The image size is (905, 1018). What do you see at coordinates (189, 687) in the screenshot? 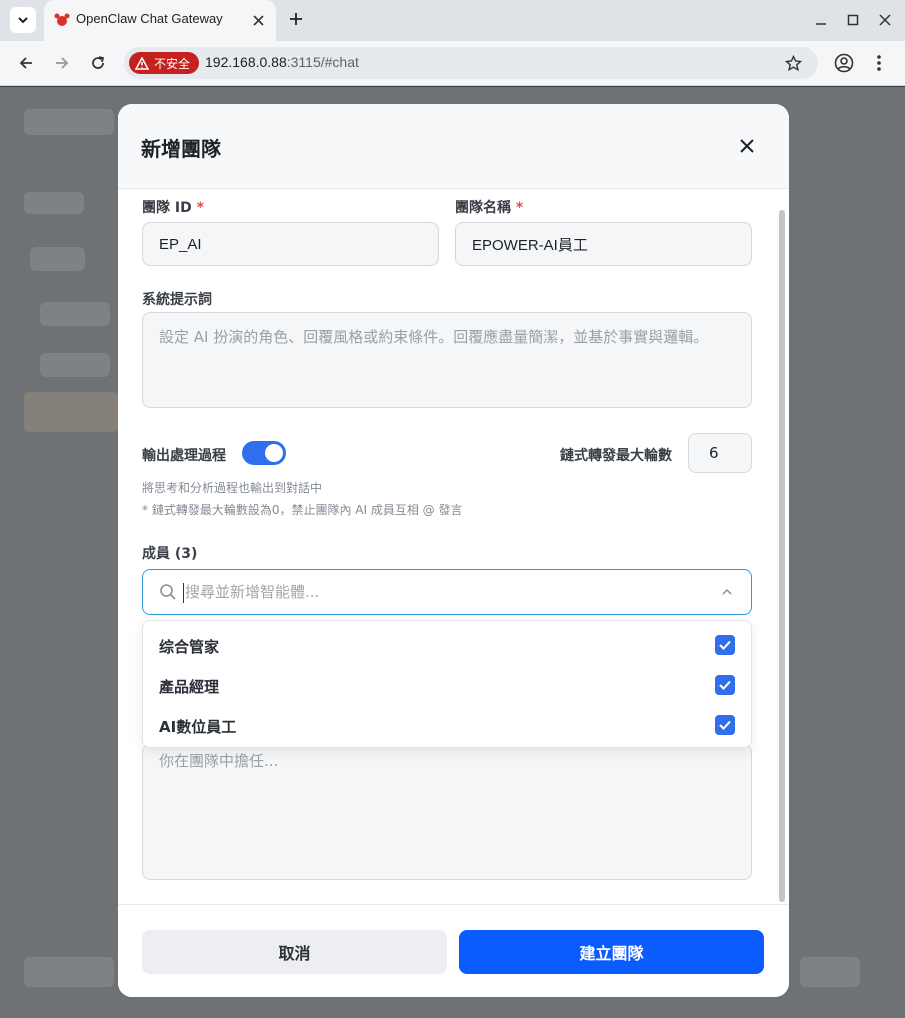
I see `member-option-label: 產品經理` at bounding box center [189, 687].